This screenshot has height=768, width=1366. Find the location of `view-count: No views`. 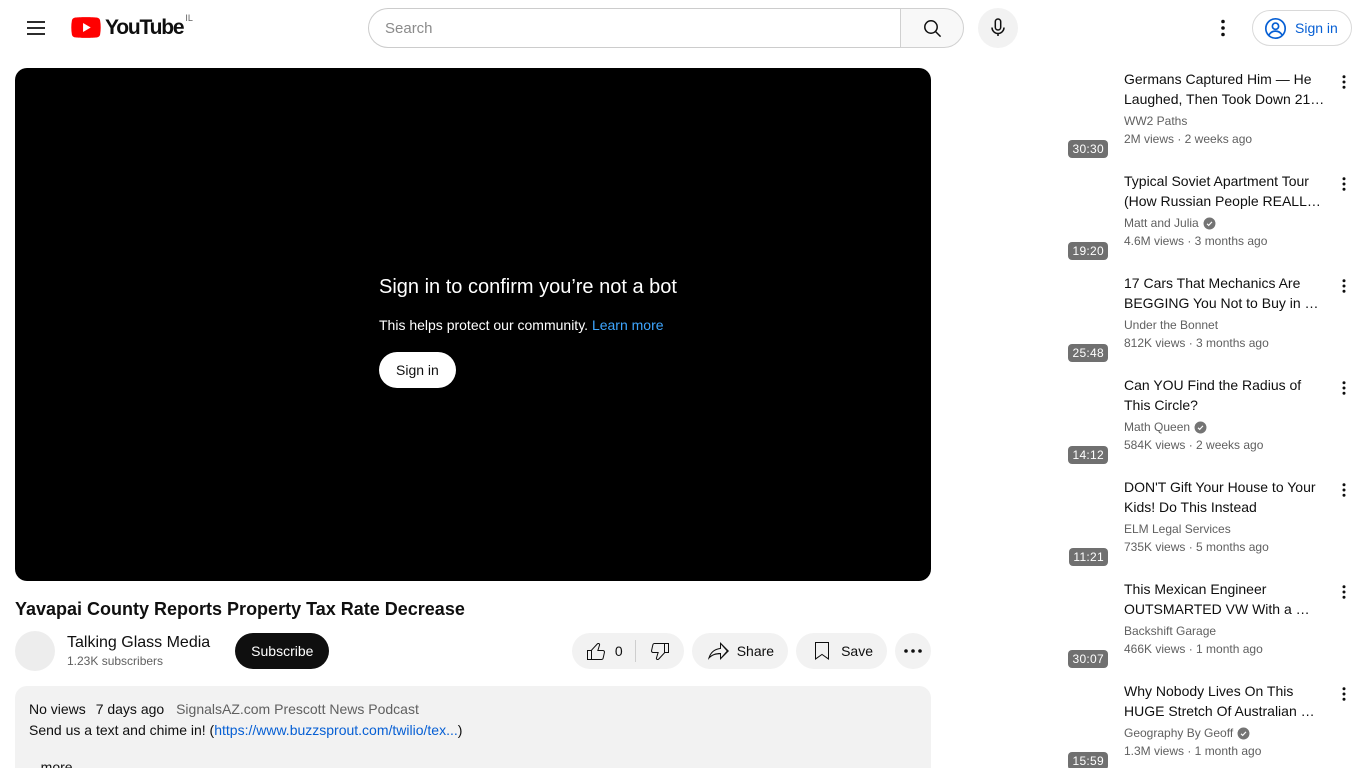

view-count: No views is located at coordinates (57, 709).